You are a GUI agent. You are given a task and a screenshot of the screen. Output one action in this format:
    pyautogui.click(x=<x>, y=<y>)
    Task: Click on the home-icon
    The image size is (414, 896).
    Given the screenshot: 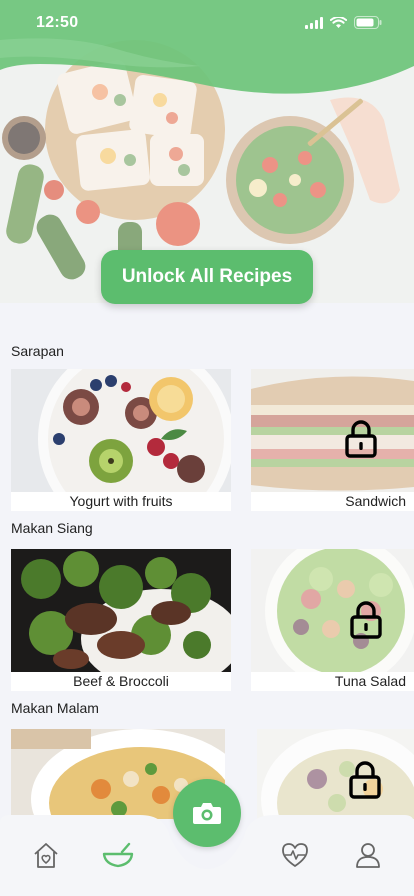 What is the action you would take?
    pyautogui.click(x=46, y=855)
    